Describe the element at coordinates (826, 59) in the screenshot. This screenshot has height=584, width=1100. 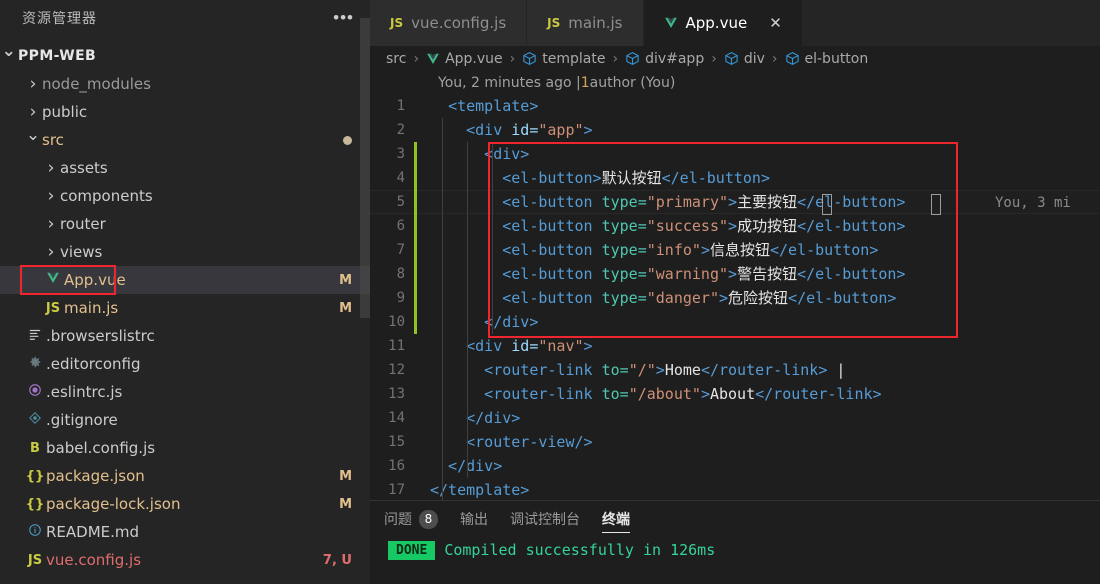
I see `breadcrumb-item-el-button: el-button` at that location.